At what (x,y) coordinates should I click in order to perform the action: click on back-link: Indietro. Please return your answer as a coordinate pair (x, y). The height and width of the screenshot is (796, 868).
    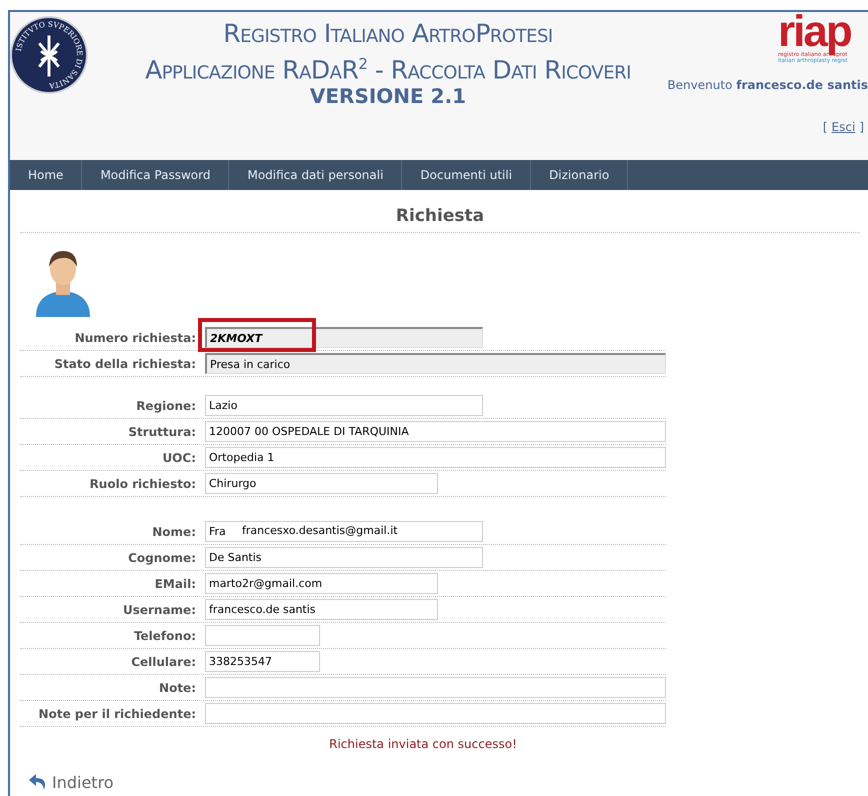
    Looking at the image, I should click on (71, 782).